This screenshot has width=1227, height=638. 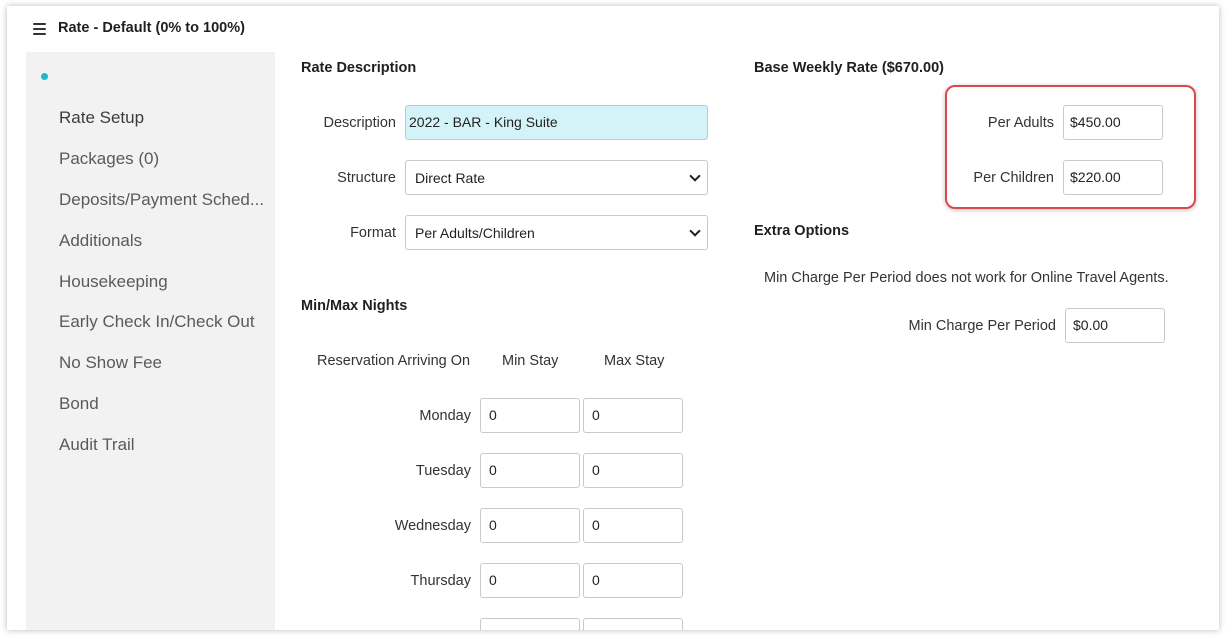 What do you see at coordinates (556, 232) in the screenshot?
I see `format-select: Per Adults/Children` at bounding box center [556, 232].